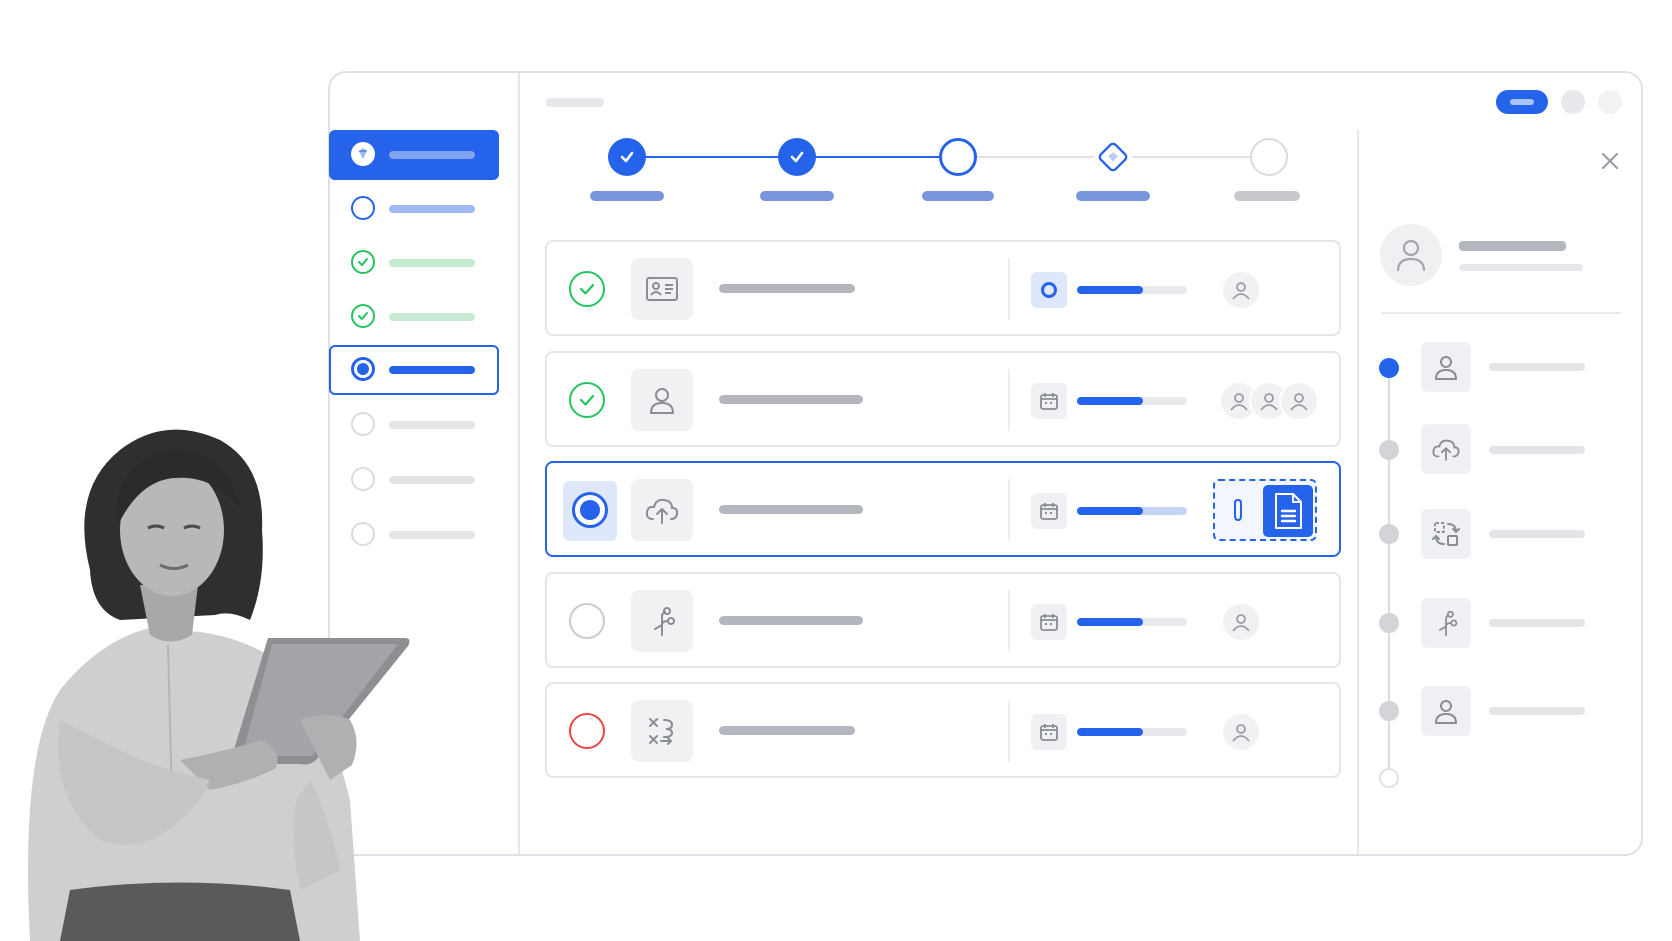  Describe the element at coordinates (1610, 102) in the screenshot. I see `tertiary-action-button` at that location.